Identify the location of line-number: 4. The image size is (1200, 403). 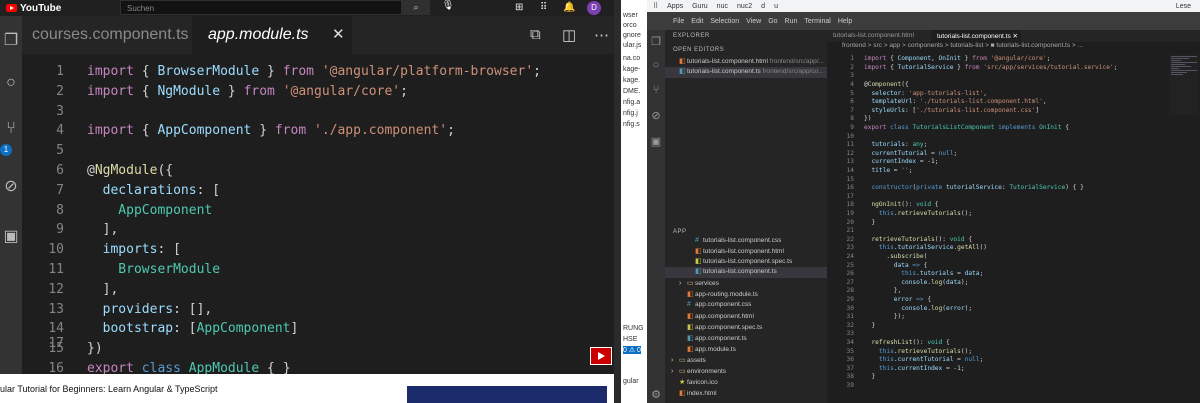
(60, 130).